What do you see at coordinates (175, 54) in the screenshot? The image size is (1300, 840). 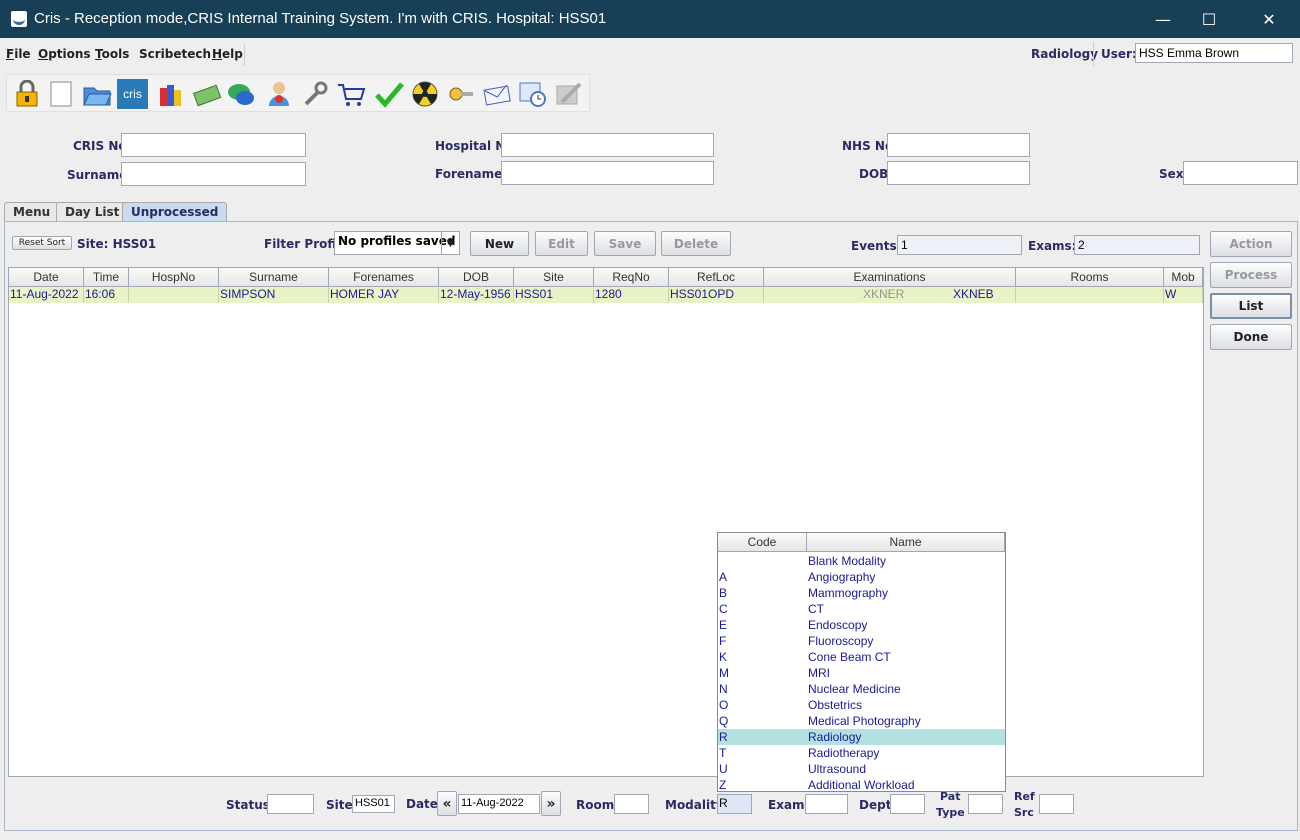 I see `menu-scribetech: Scribetech` at bounding box center [175, 54].